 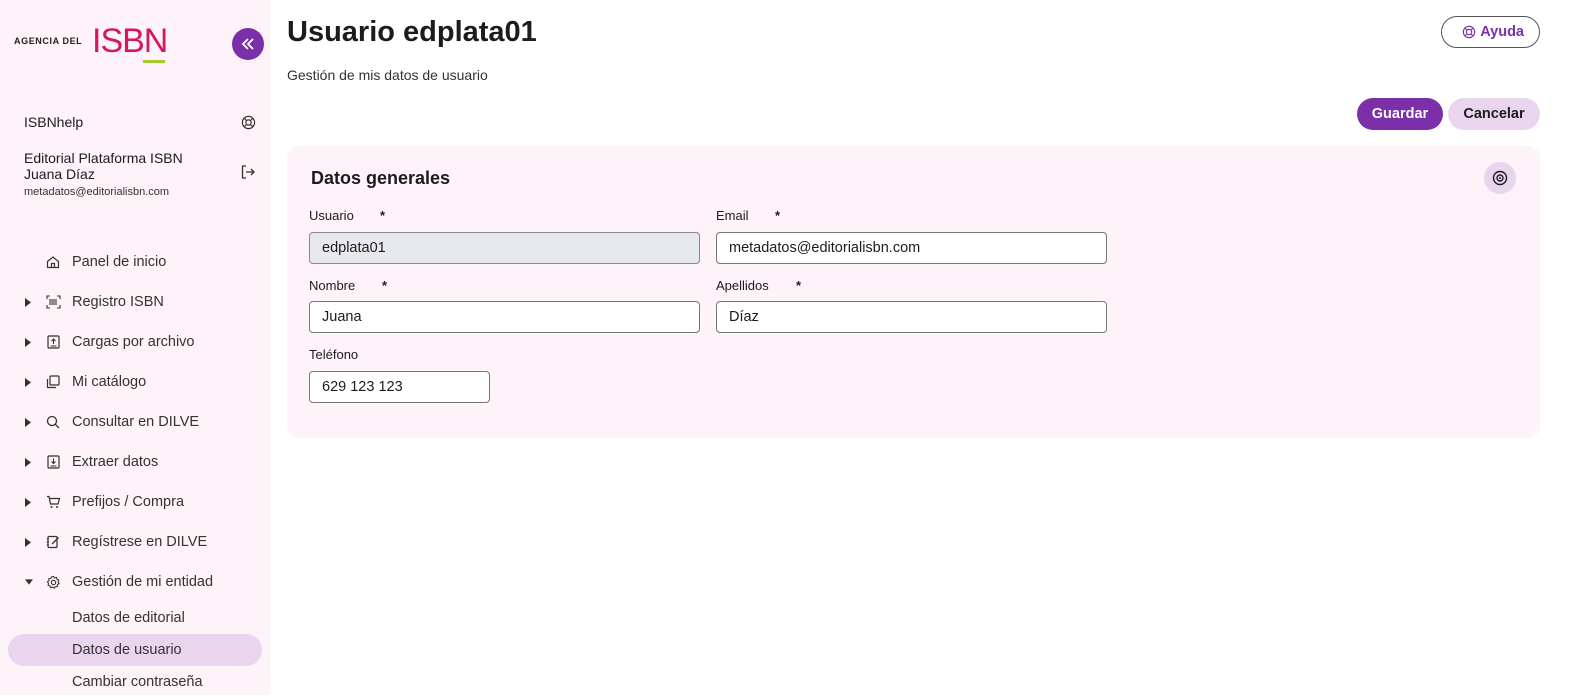 I want to click on nav-label: Prefijos / Compra, so click(x=128, y=502).